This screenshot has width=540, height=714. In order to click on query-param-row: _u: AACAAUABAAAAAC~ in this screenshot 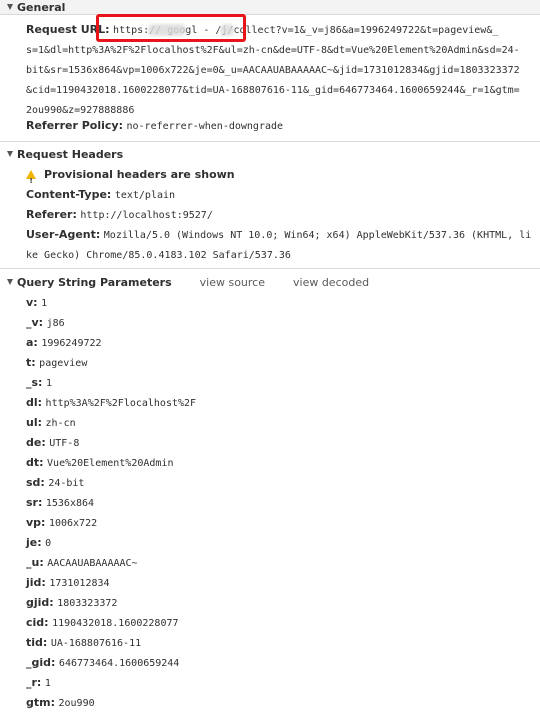, I will do `click(281, 563)`.